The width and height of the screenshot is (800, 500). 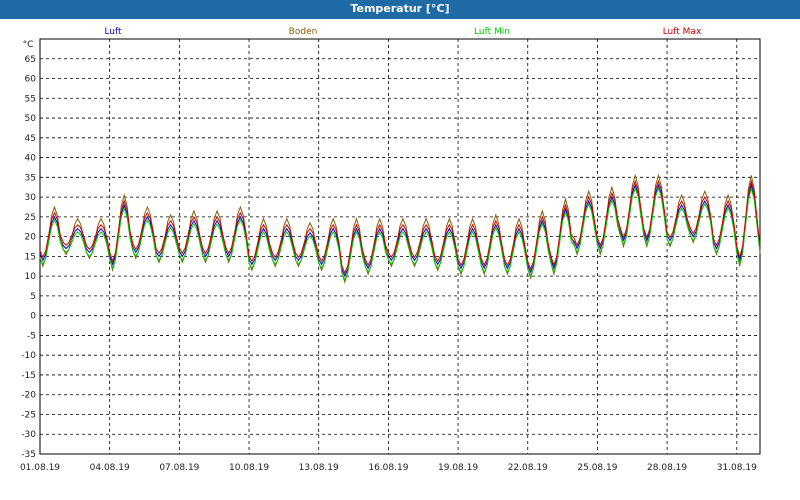 I want to click on y-tick-label: -30, so click(x=28, y=435).